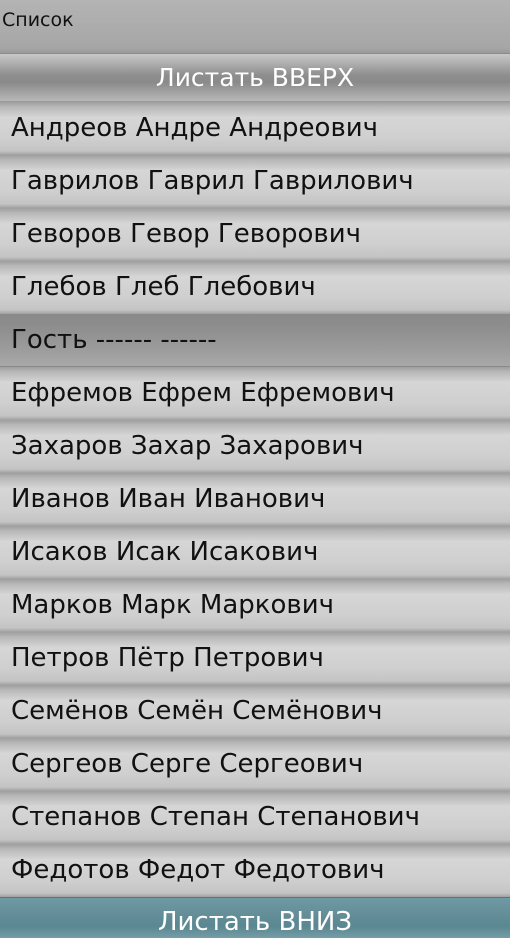 This screenshot has height=938, width=516. What do you see at coordinates (255, 605) in the screenshot?
I see `list-item: Марков Марк Маркович` at bounding box center [255, 605].